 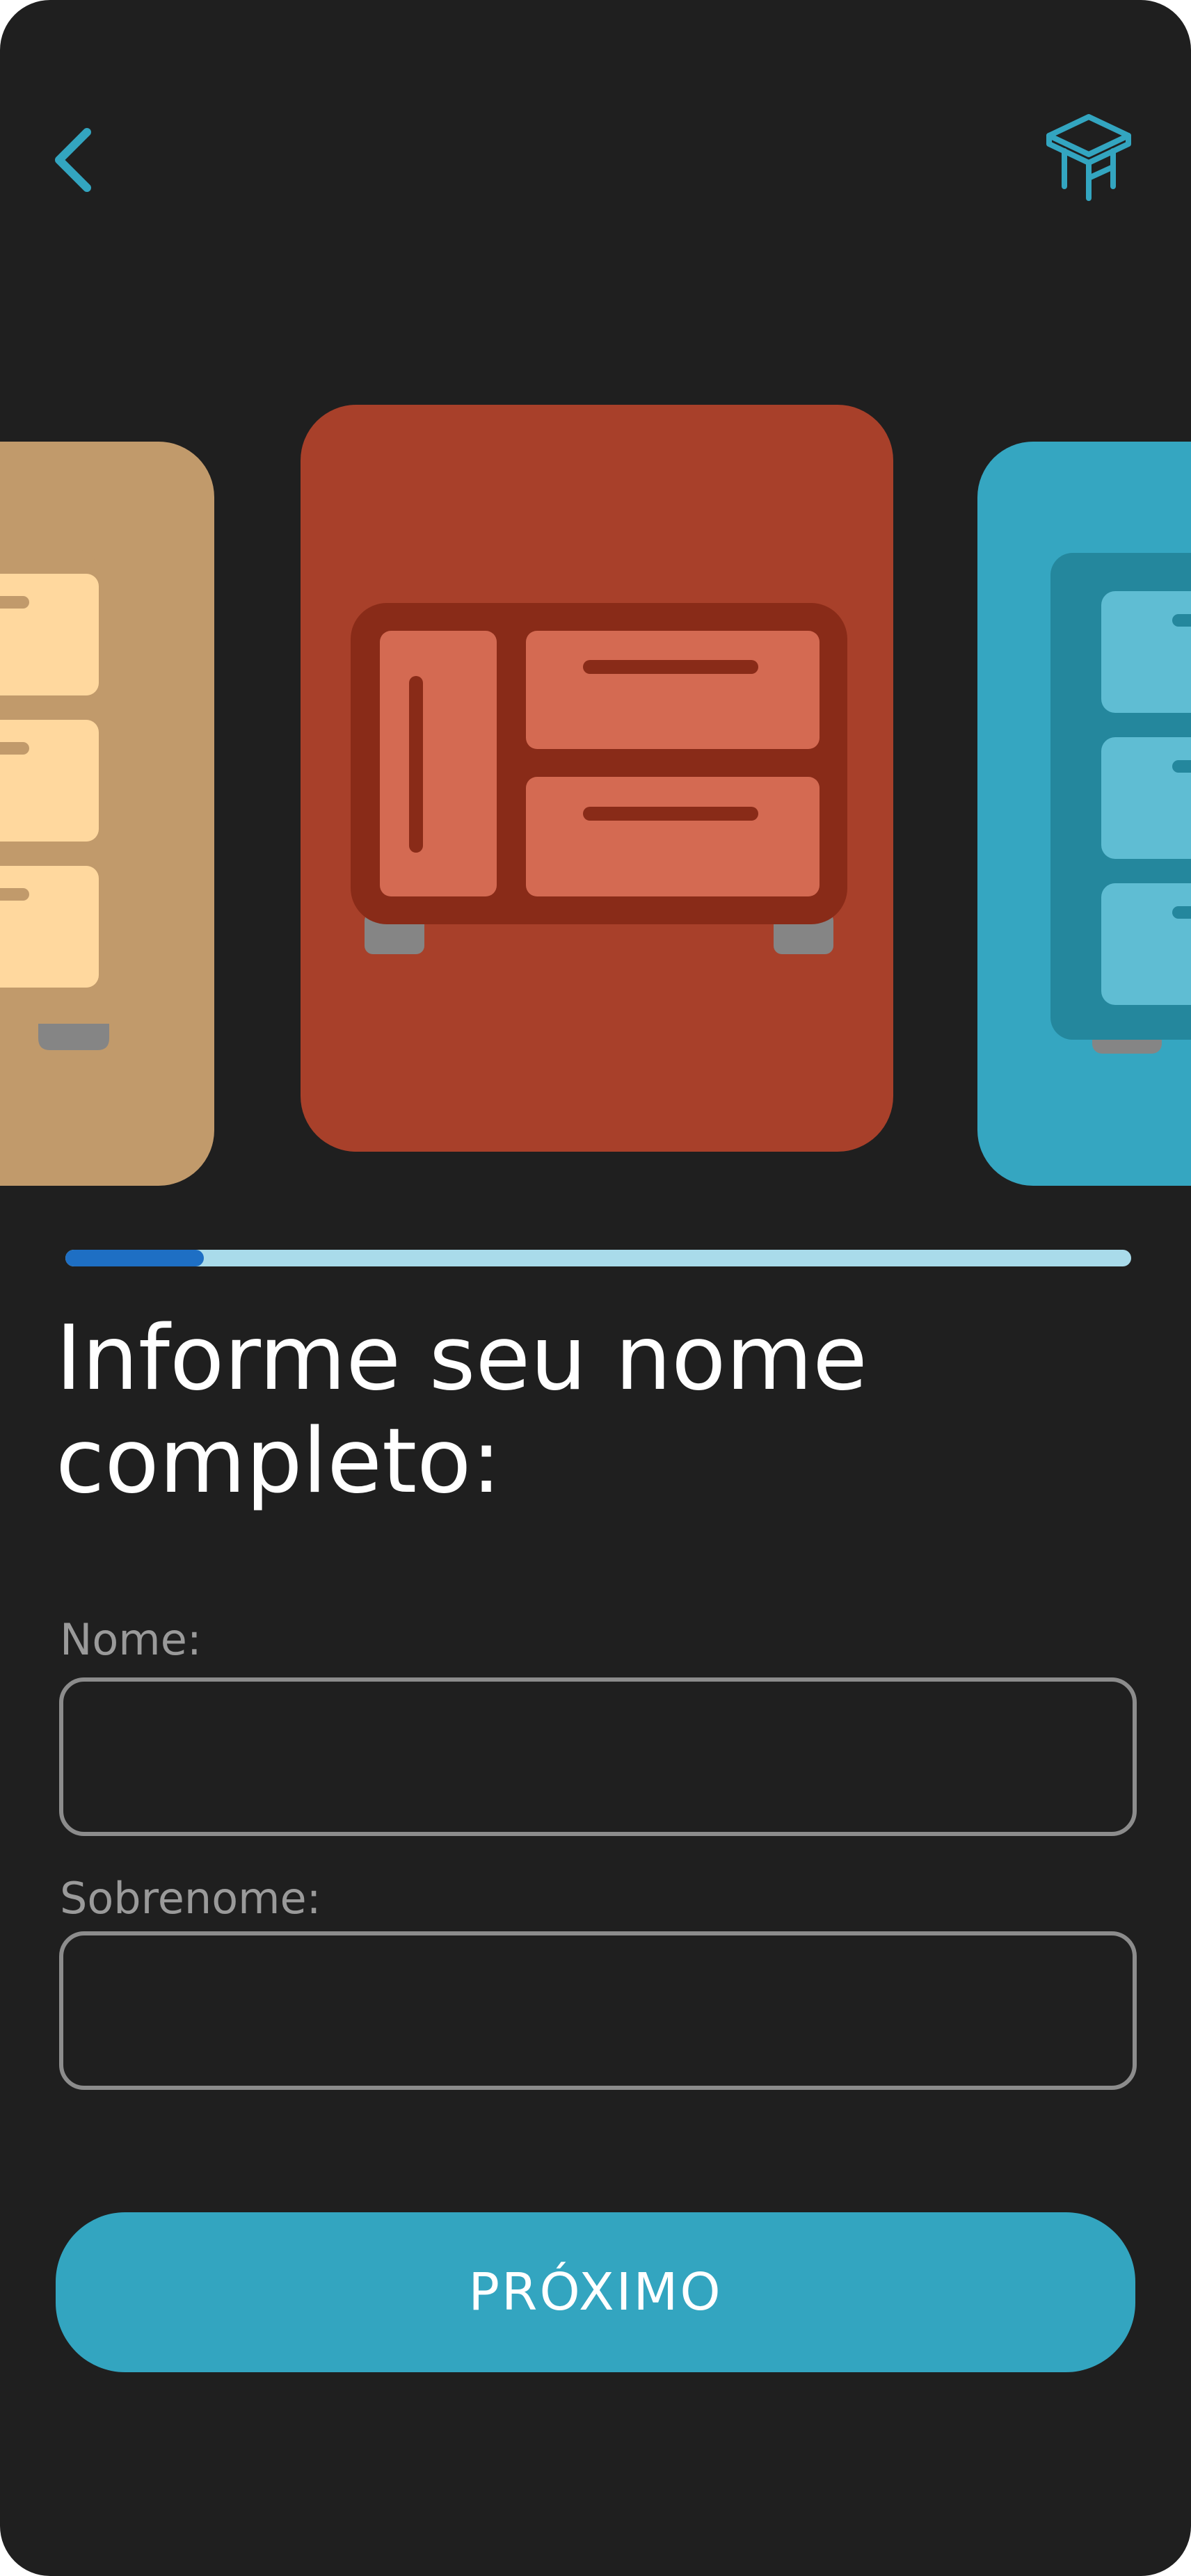 I want to click on app-logo, so click(x=1089, y=156).